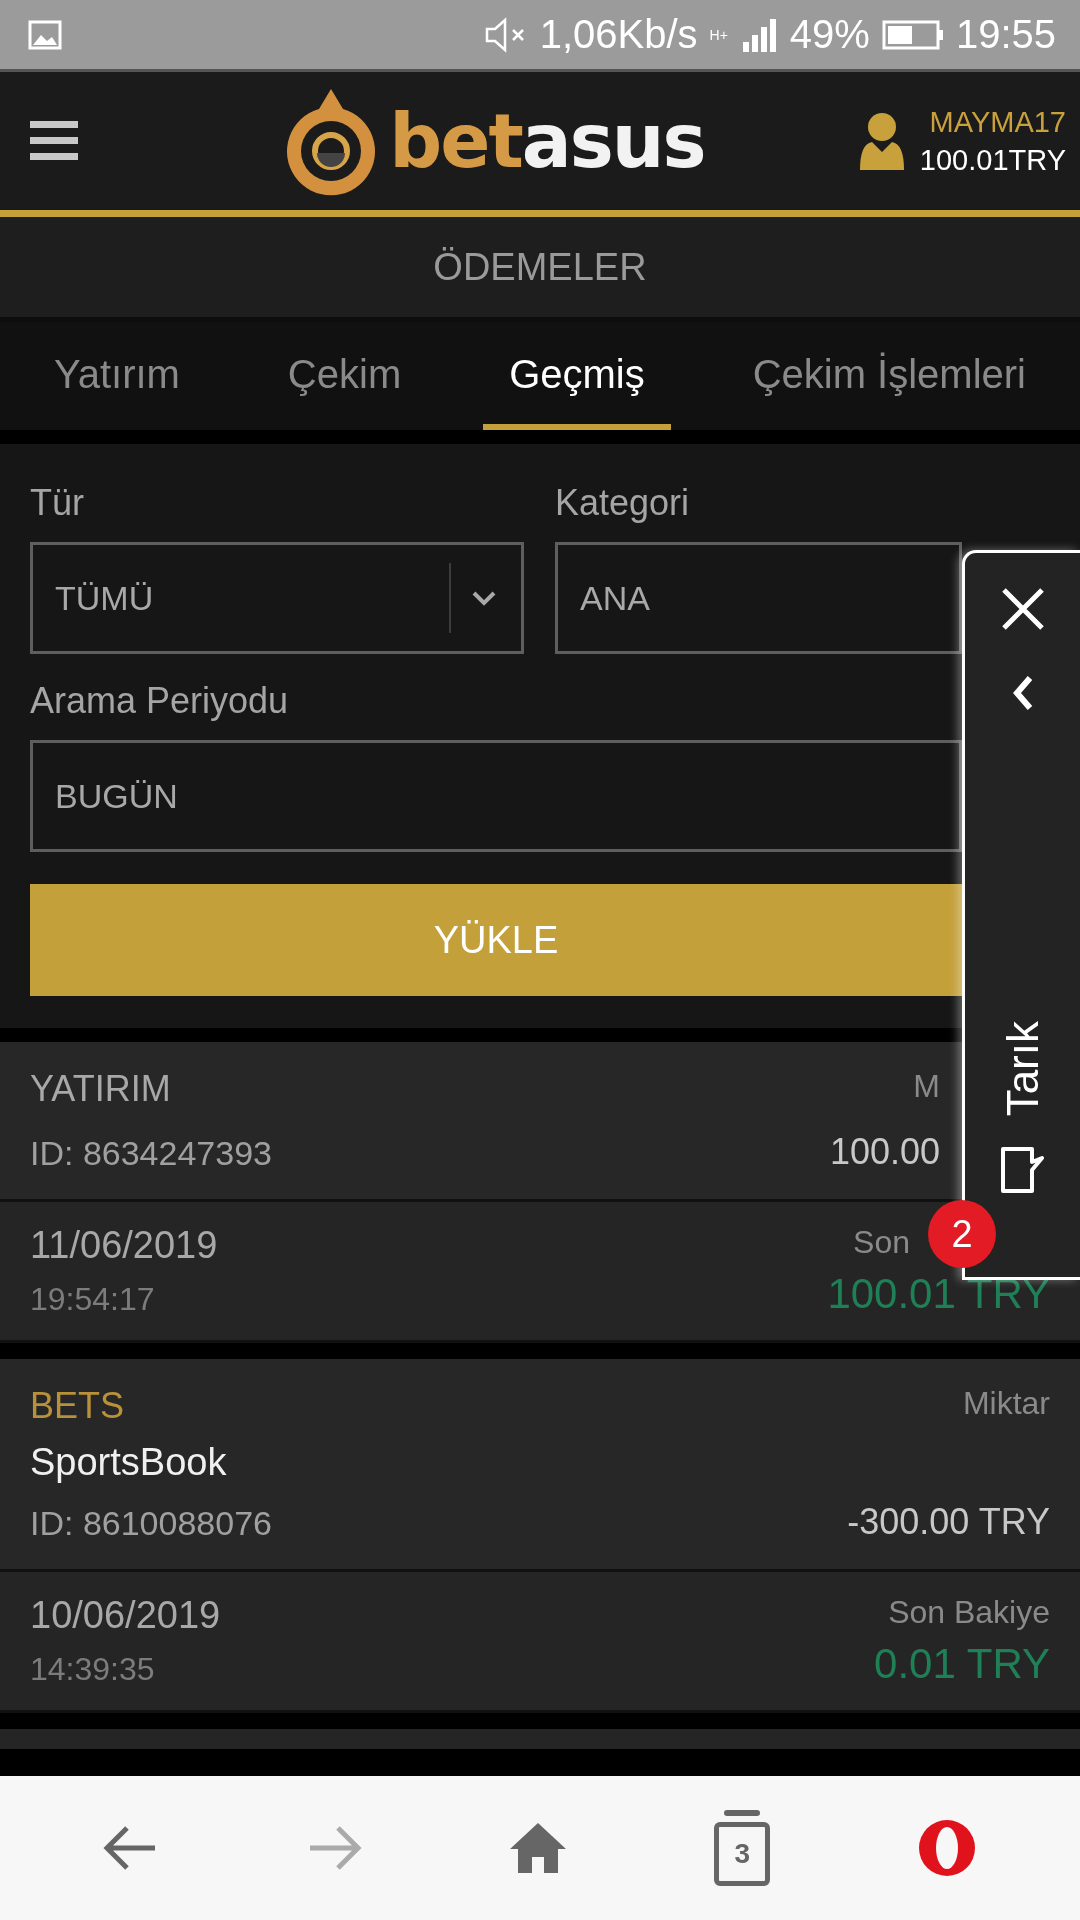  What do you see at coordinates (884, 1152) in the screenshot?
I see `amount: 100.00` at bounding box center [884, 1152].